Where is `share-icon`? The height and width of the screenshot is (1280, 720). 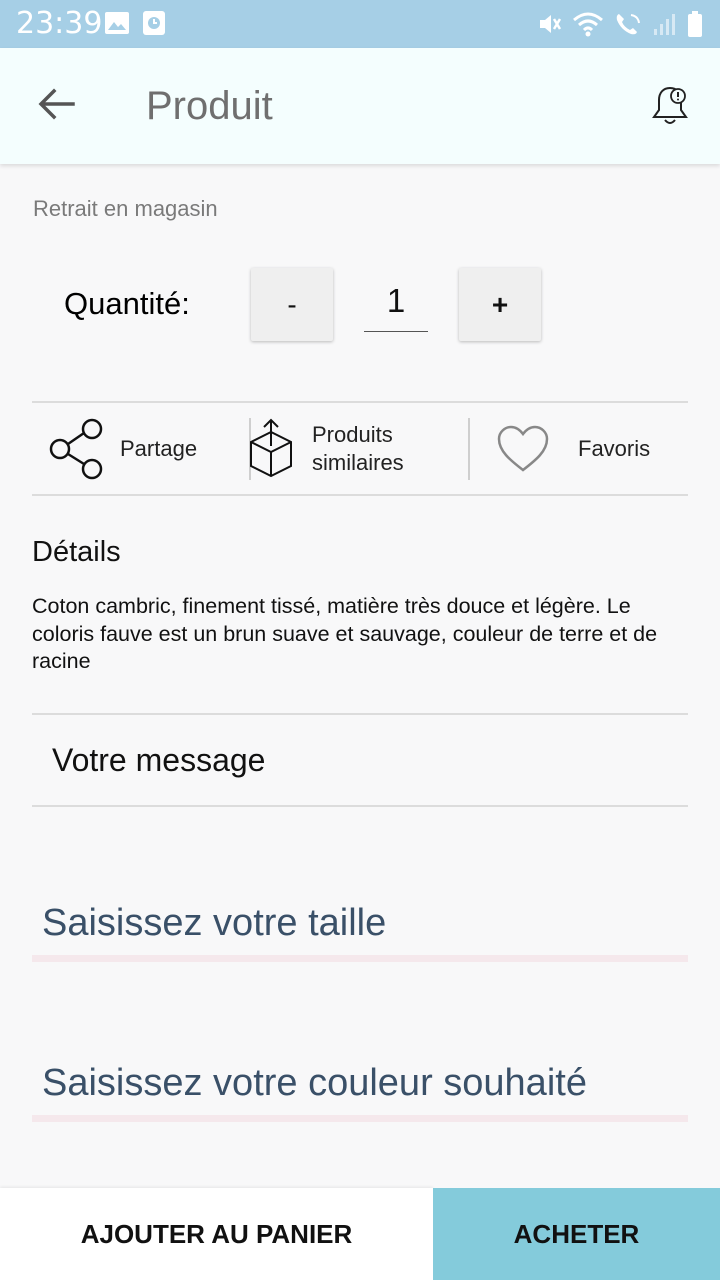
share-icon is located at coordinates (76, 449).